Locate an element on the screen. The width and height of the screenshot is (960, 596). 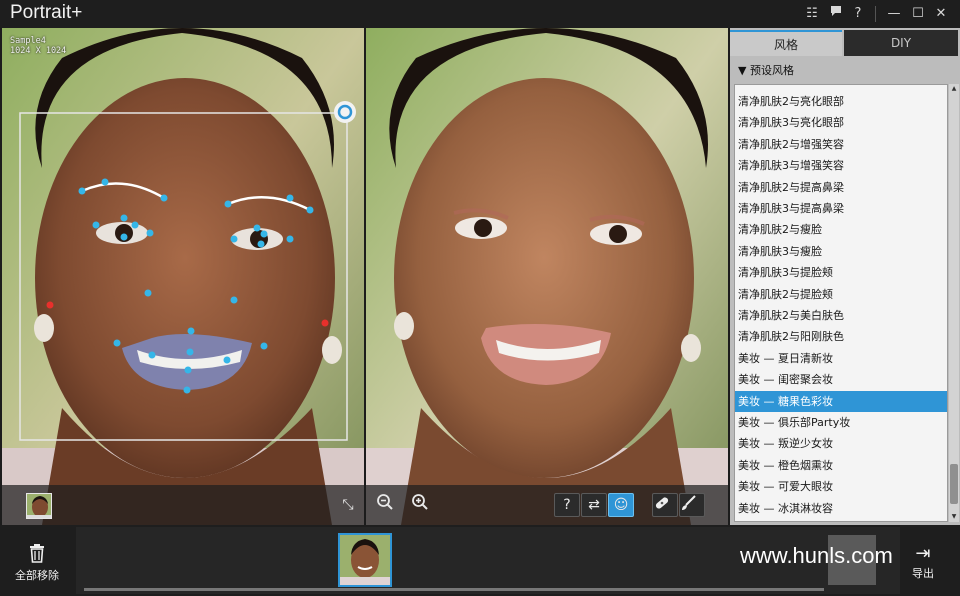
preset-list-item: 美妆 — 叛逆少女妆 is located at coordinates (841, 443).